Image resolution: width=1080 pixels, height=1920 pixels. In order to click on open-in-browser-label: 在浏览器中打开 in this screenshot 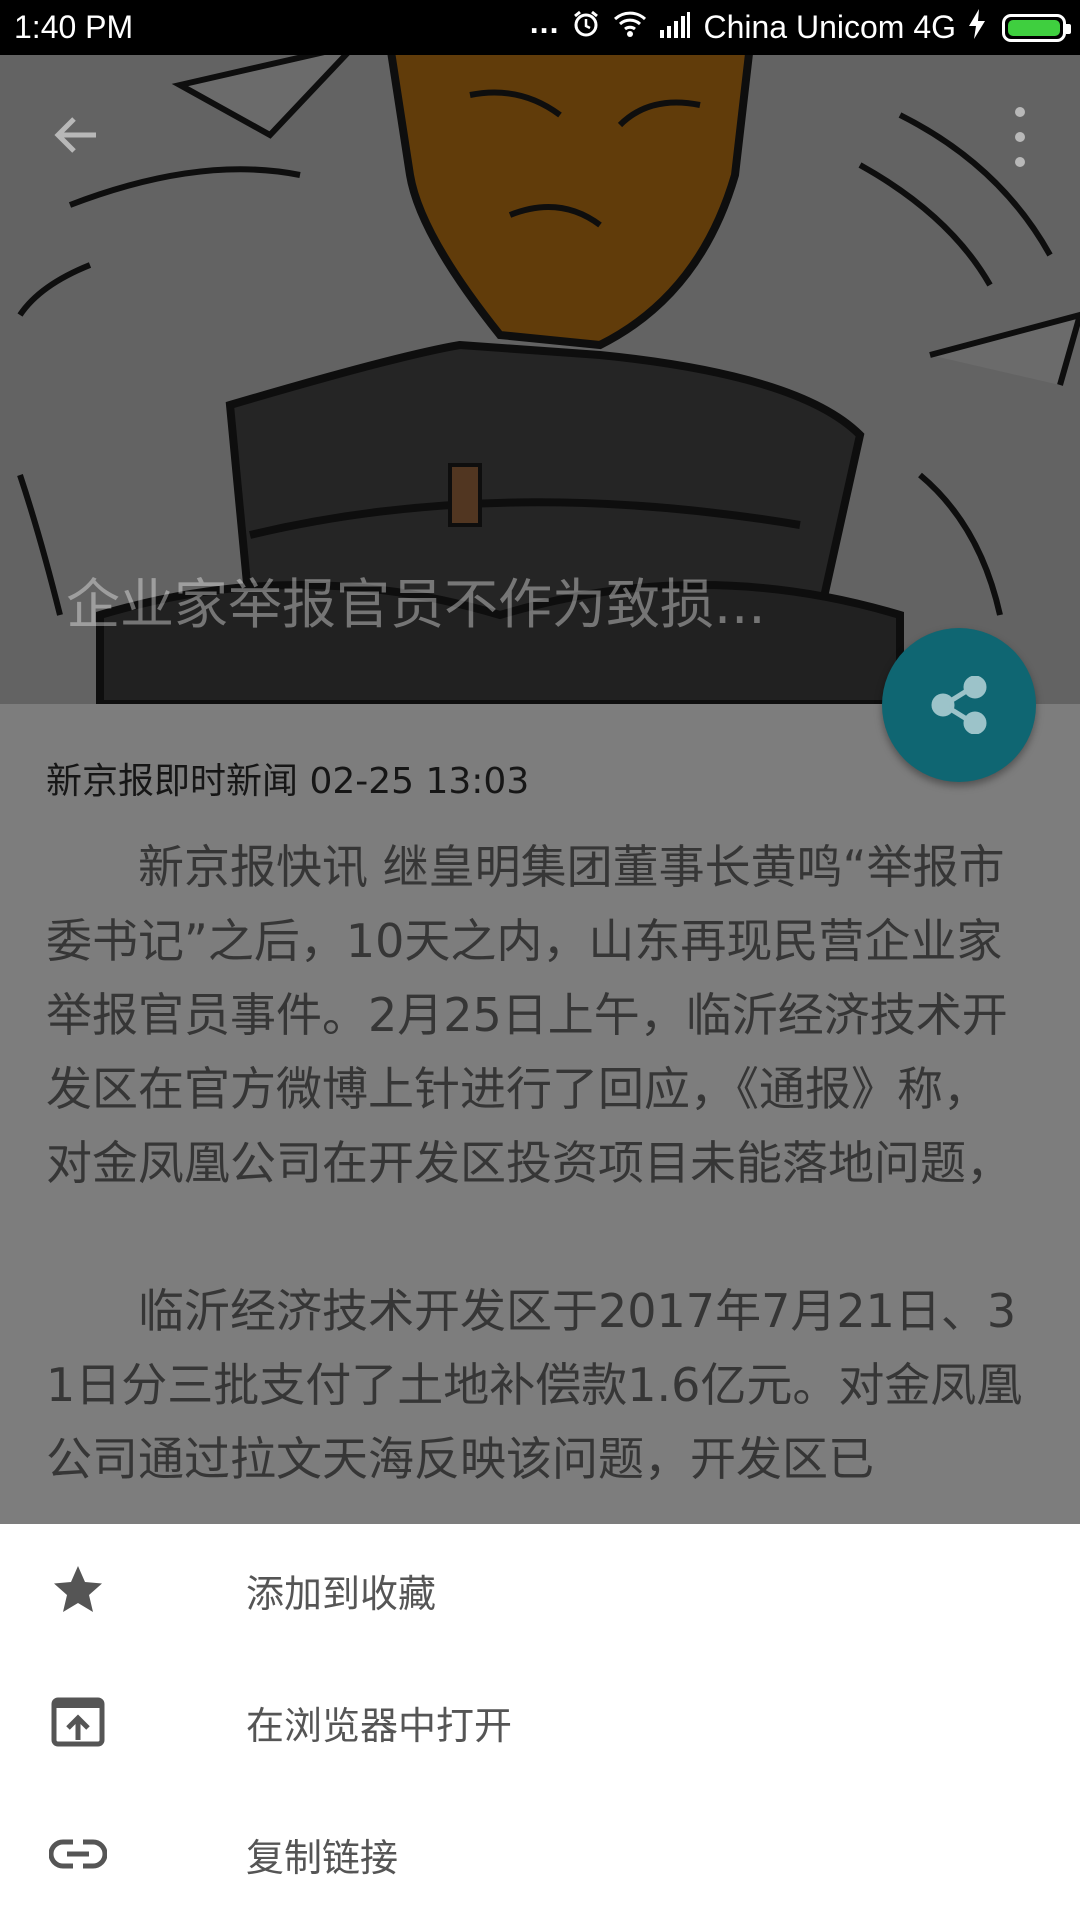, I will do `click(379, 1725)`.